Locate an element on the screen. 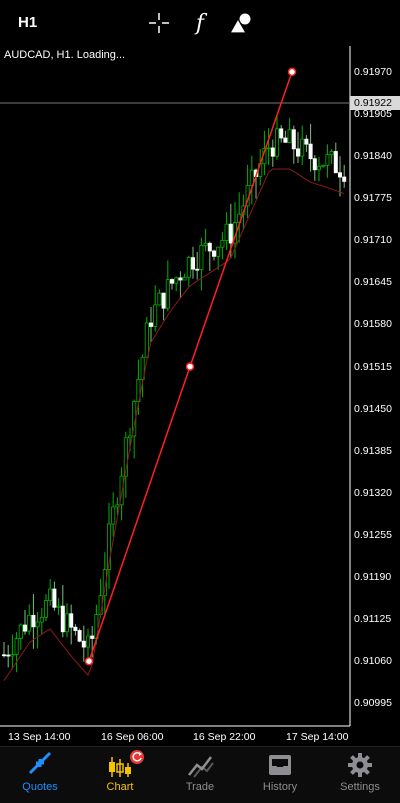  tab-label: Chart is located at coordinates (120, 787).